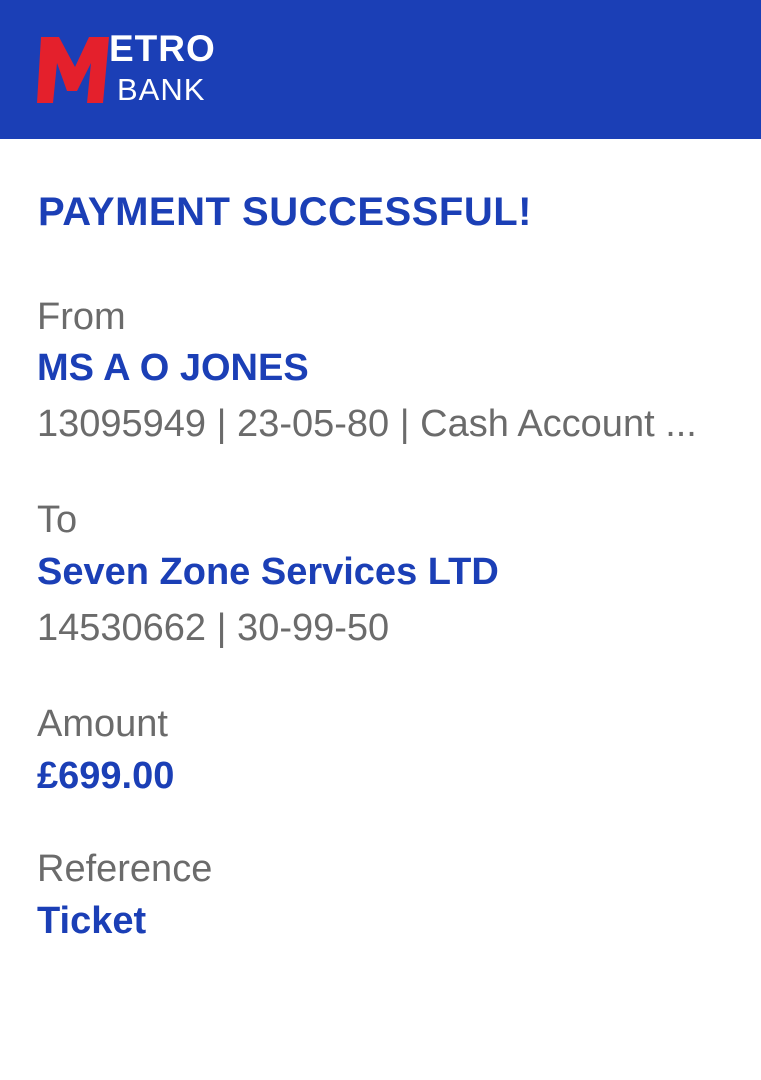 The image size is (761, 1080). What do you see at coordinates (285, 212) in the screenshot?
I see `page-title: PAYMENT SUCCESSFUL!` at bounding box center [285, 212].